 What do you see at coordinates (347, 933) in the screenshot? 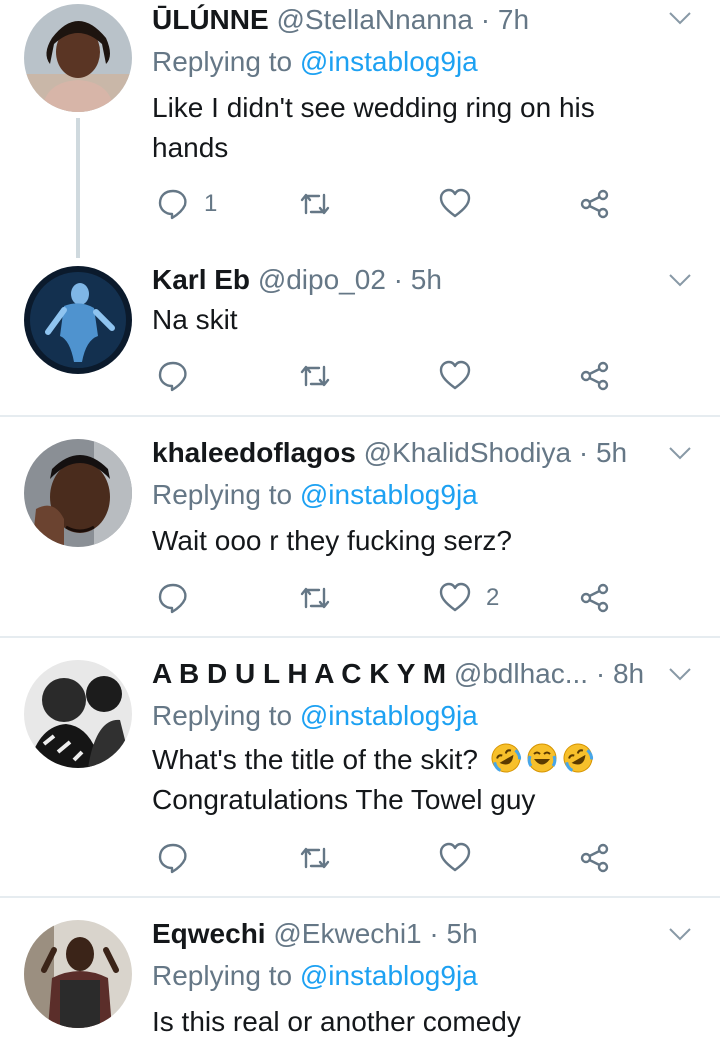
I see `user-handle: @Ekwechi1` at bounding box center [347, 933].